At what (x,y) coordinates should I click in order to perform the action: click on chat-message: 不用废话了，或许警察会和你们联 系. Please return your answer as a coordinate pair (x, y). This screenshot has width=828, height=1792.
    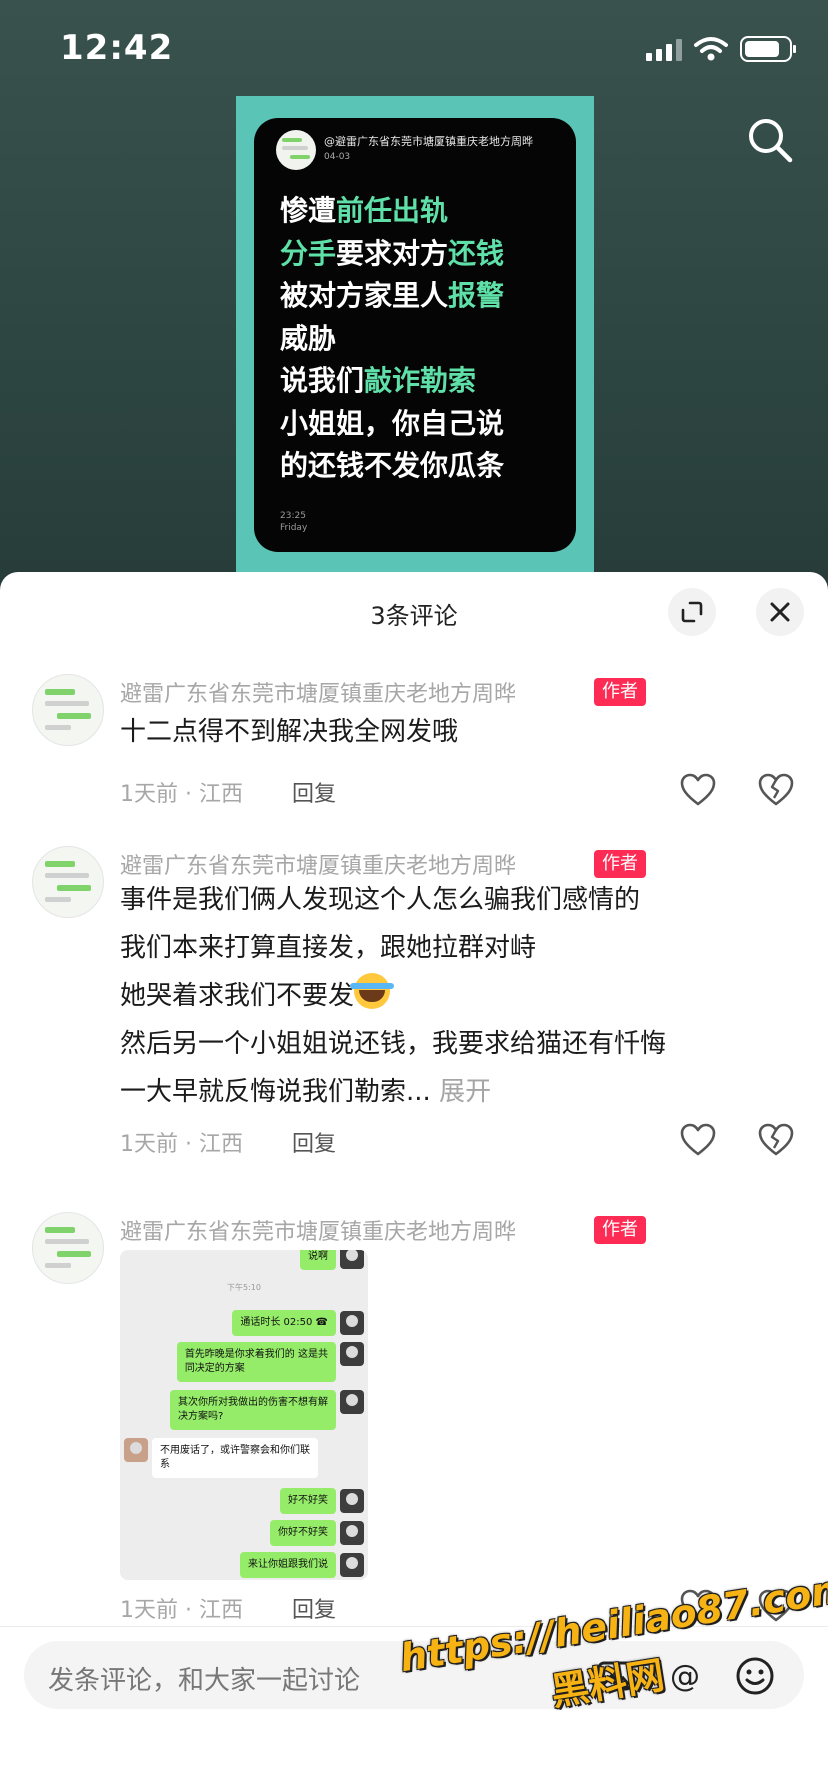
    Looking at the image, I should click on (221, 1458).